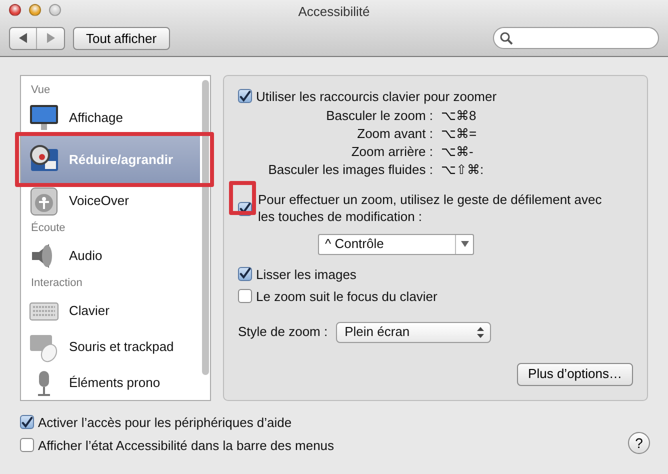  I want to click on window-title: Accessibilité, so click(334, 11).